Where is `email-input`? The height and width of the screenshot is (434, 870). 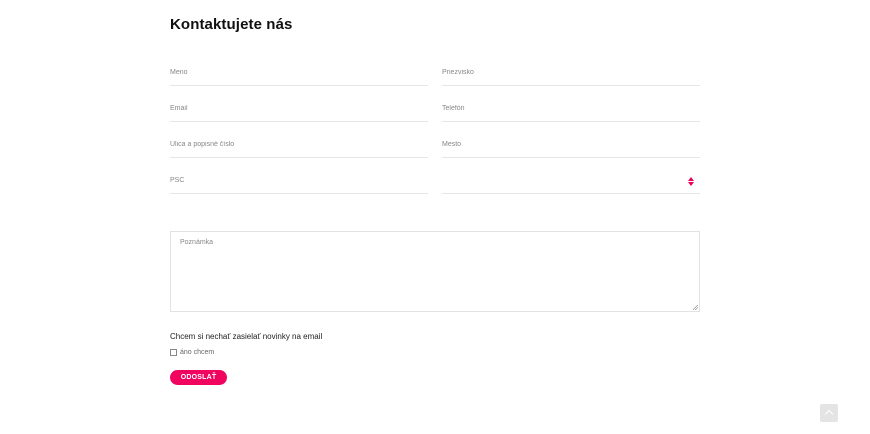 email-input is located at coordinates (299, 108).